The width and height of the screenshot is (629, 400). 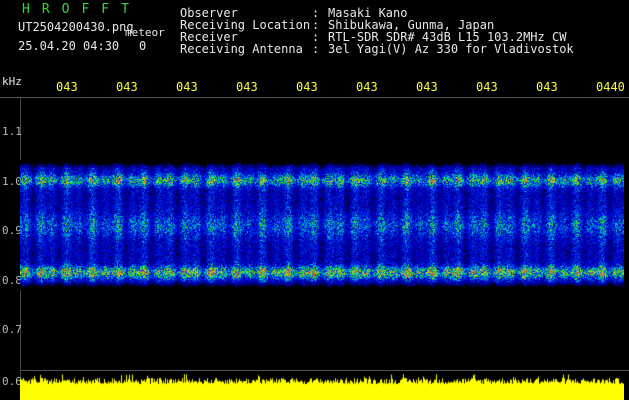 What do you see at coordinates (12, 230) in the screenshot?
I see `freq-tick-0-9: 0.9` at bounding box center [12, 230].